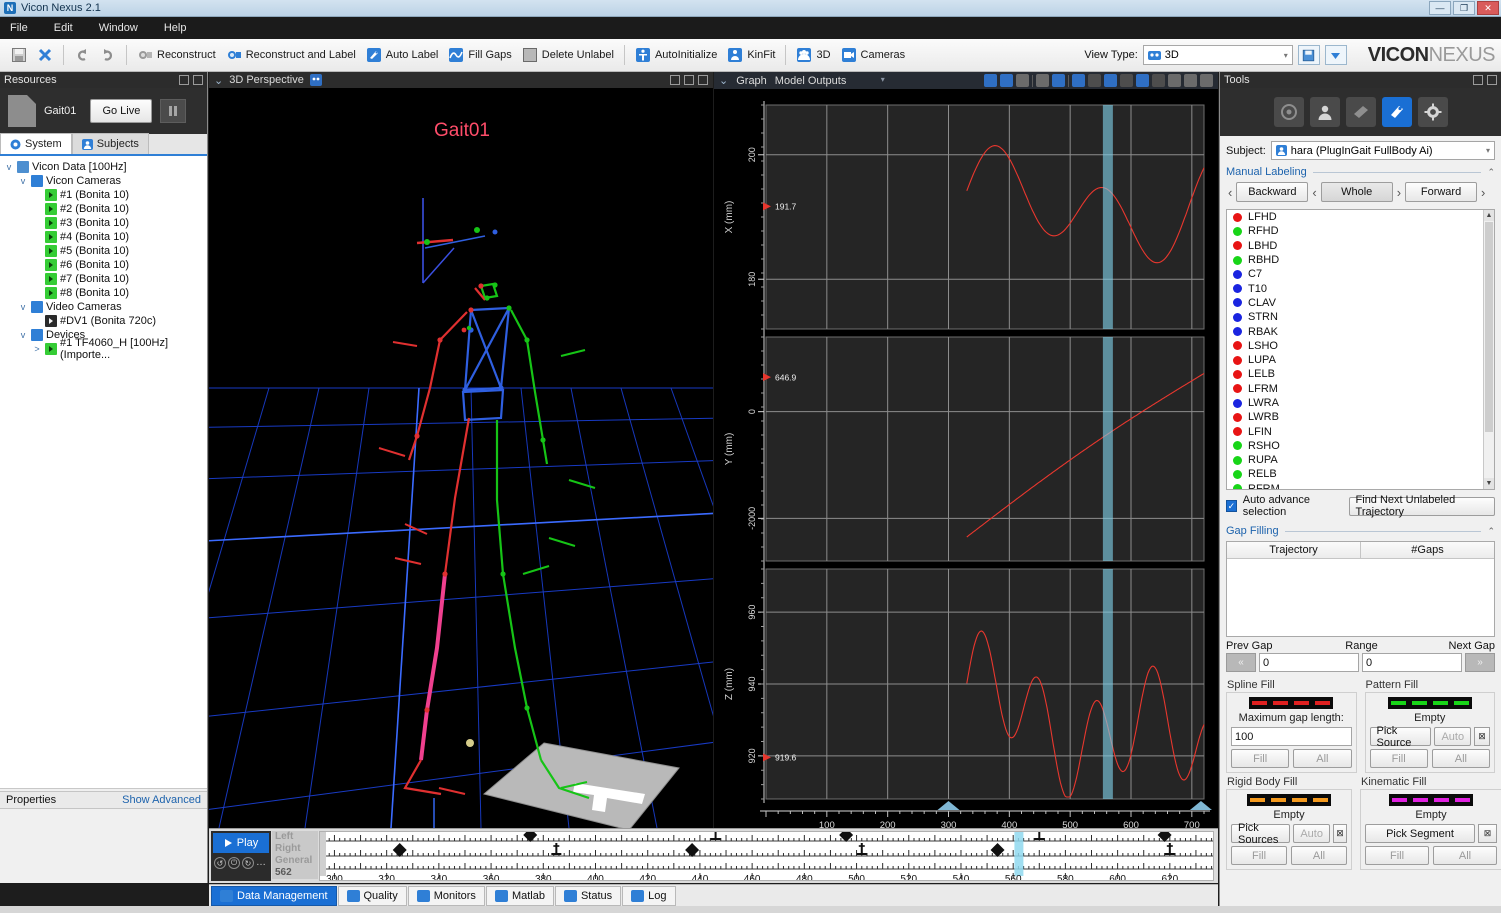  Describe the element at coordinates (1288, 112) in the screenshot. I see `reconstruct-tool-icon` at that location.